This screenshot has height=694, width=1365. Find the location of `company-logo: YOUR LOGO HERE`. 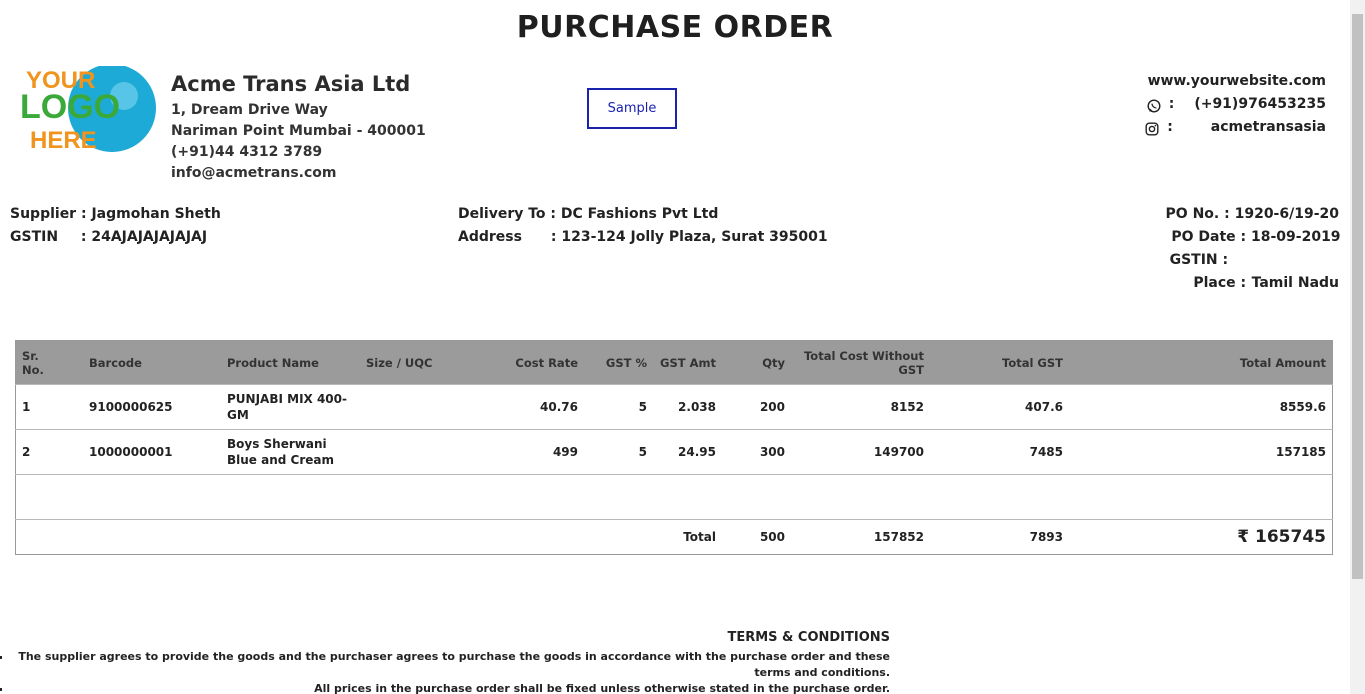

company-logo: YOUR LOGO HERE is located at coordinates (90, 110).